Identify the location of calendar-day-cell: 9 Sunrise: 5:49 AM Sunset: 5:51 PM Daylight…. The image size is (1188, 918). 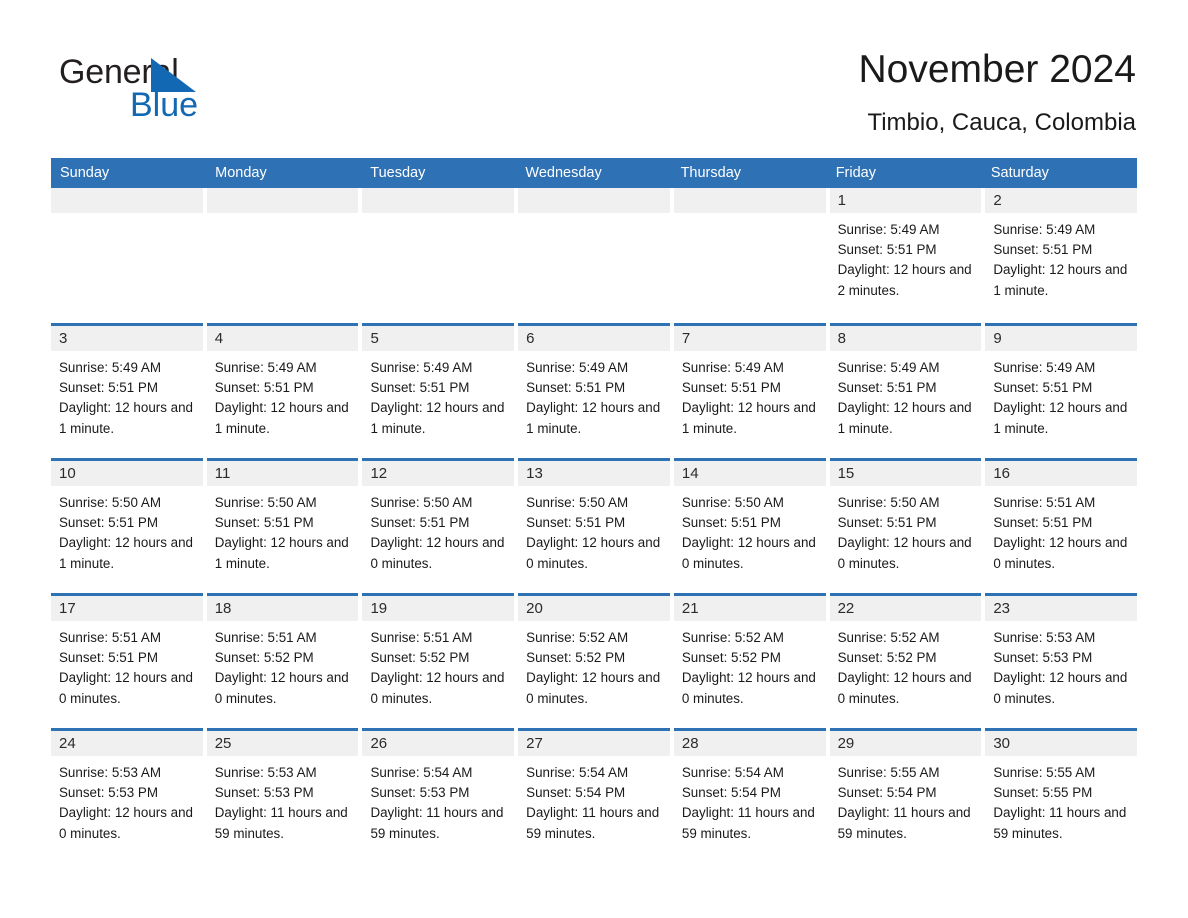
(1061, 390).